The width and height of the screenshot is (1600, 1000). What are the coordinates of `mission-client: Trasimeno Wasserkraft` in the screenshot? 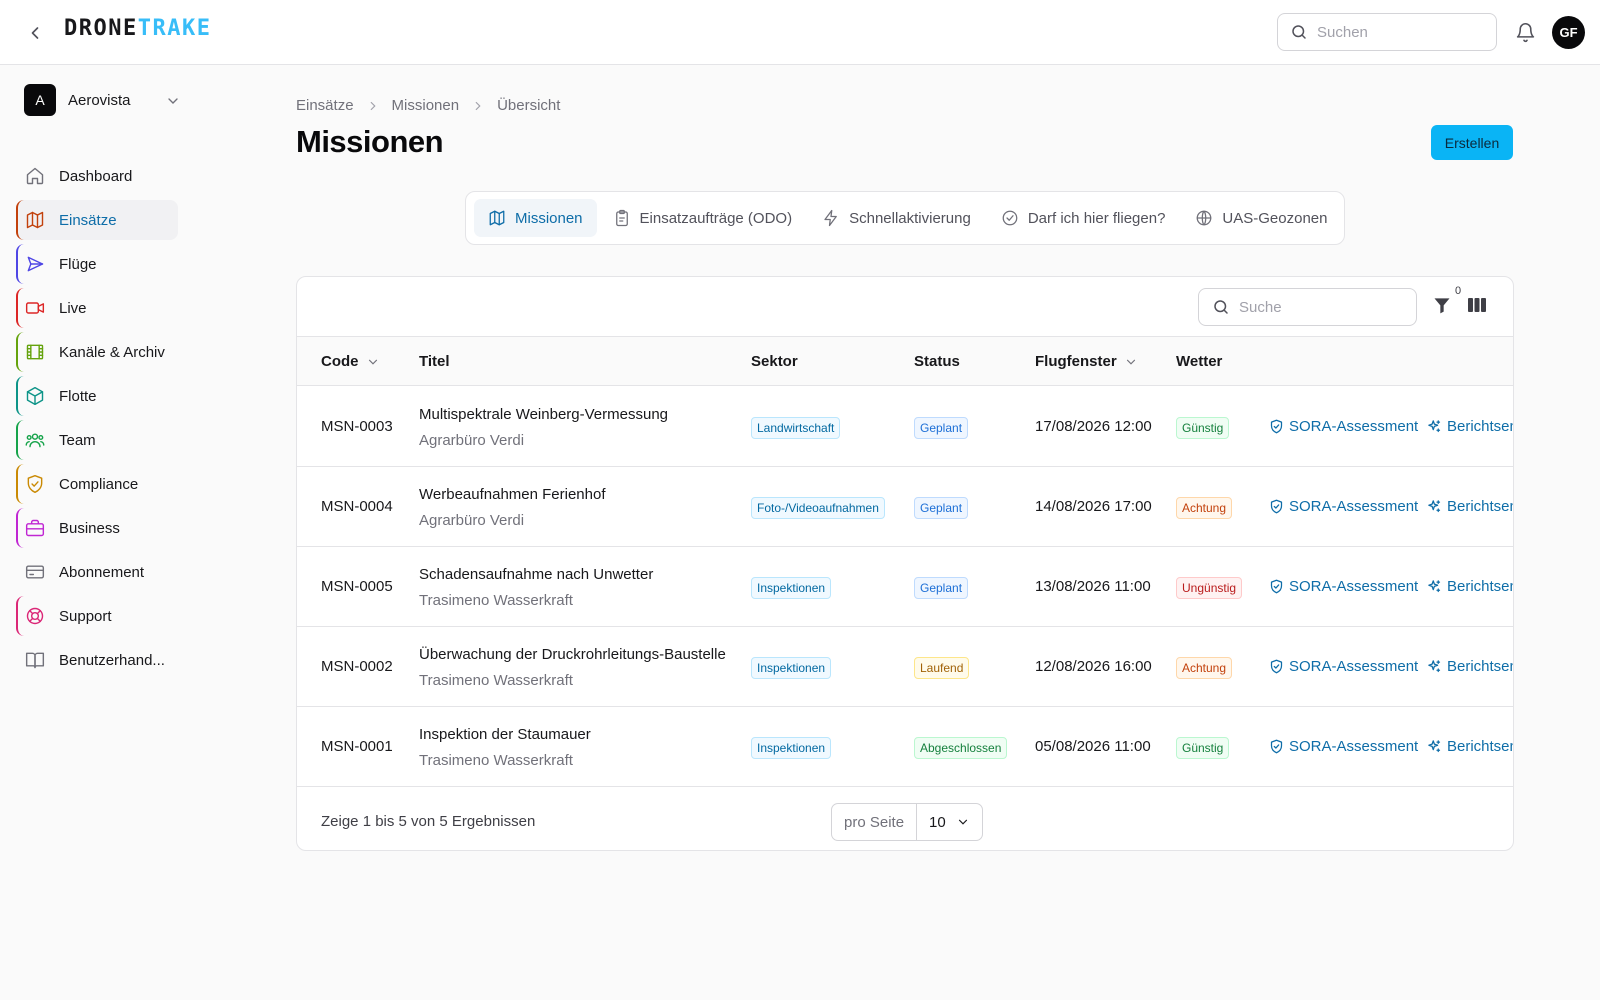 It's located at (496, 600).